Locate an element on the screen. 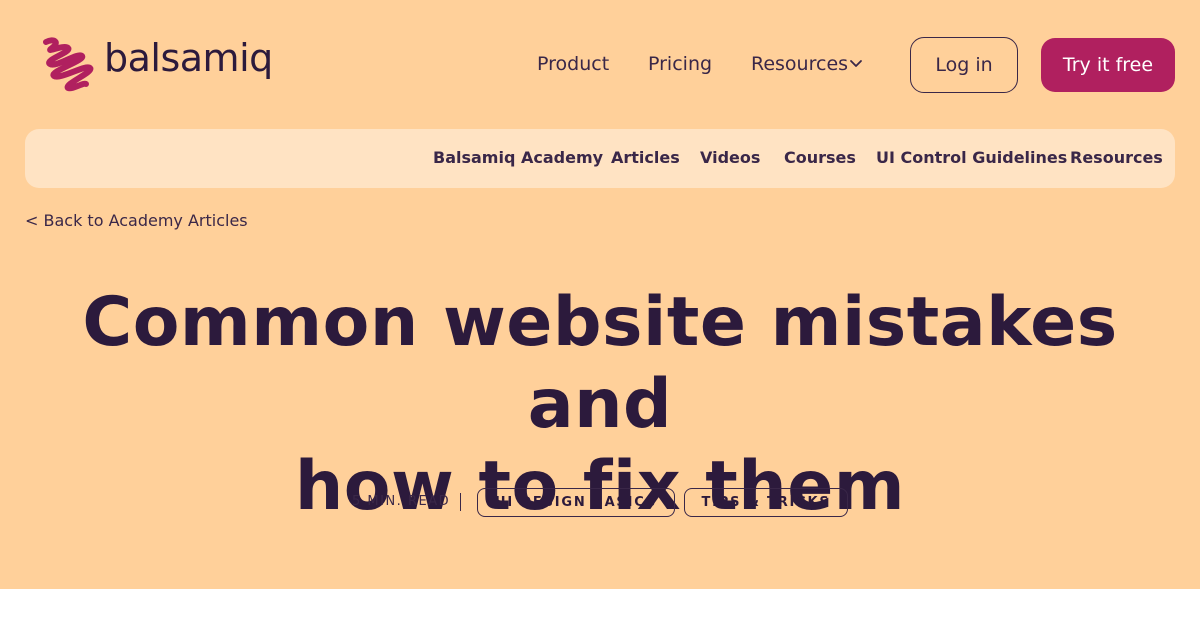 The height and width of the screenshot is (627, 1200). subnav-item-articles: Articles is located at coordinates (645, 158).